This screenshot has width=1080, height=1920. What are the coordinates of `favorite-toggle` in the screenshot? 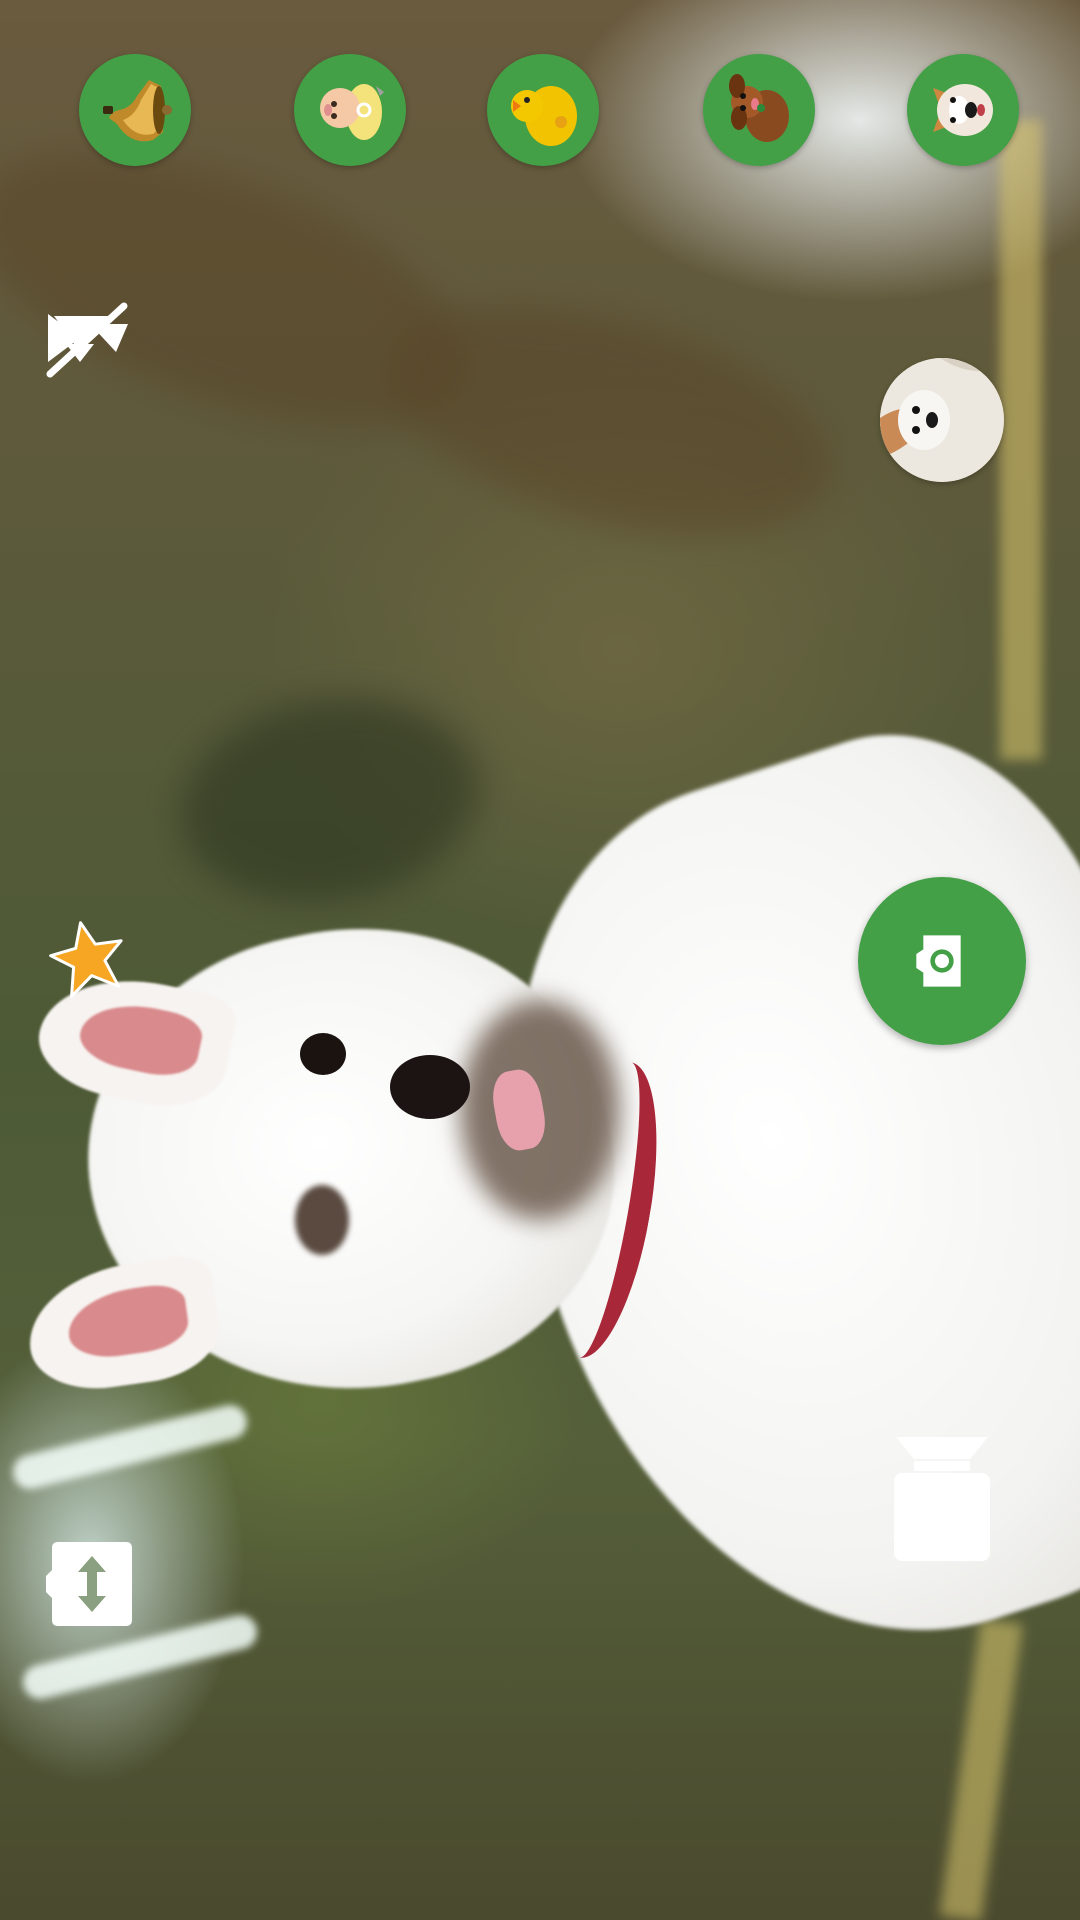 It's located at (88, 958).